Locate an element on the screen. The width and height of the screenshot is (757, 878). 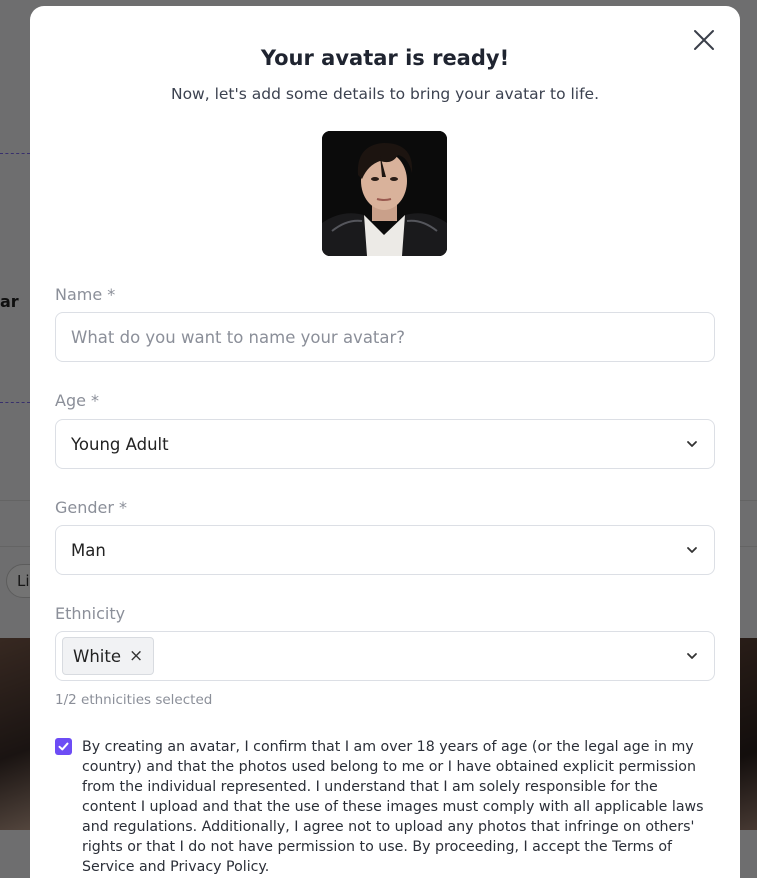
age-select: Young Adult is located at coordinates (385, 444).